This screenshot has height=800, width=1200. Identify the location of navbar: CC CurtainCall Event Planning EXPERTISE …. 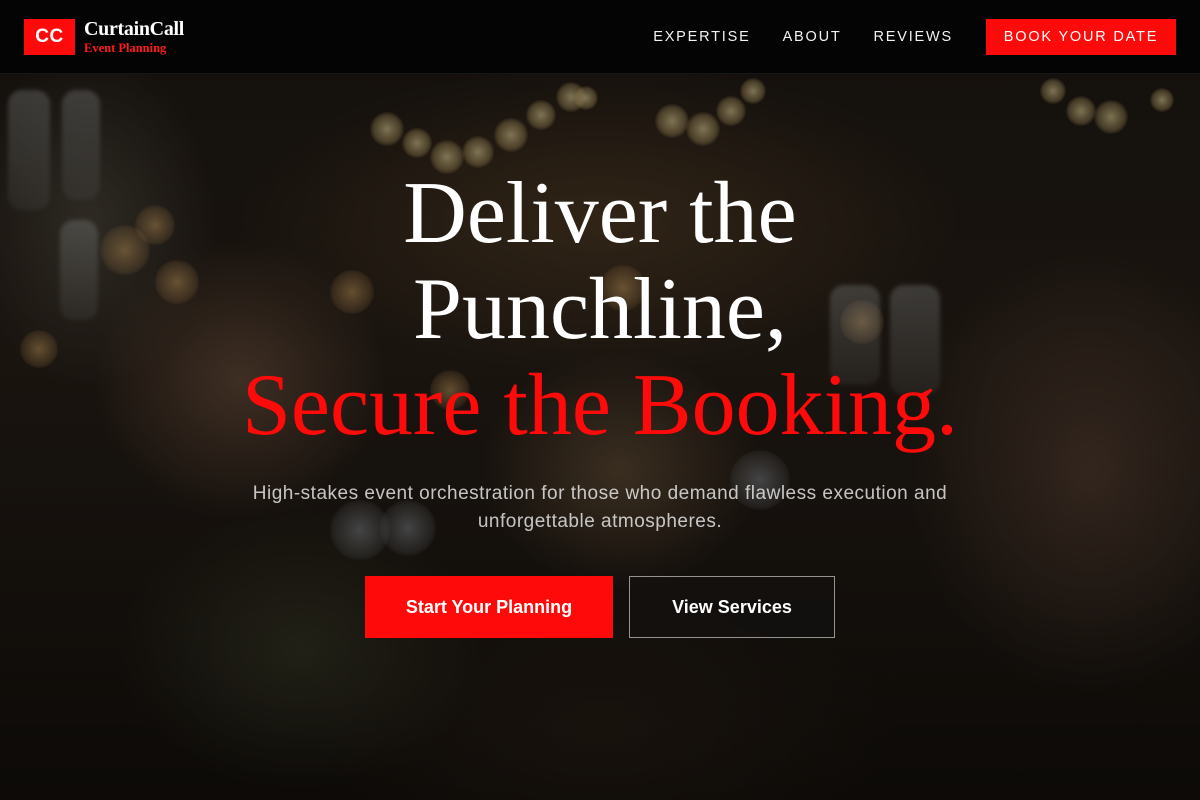
(600, 37).